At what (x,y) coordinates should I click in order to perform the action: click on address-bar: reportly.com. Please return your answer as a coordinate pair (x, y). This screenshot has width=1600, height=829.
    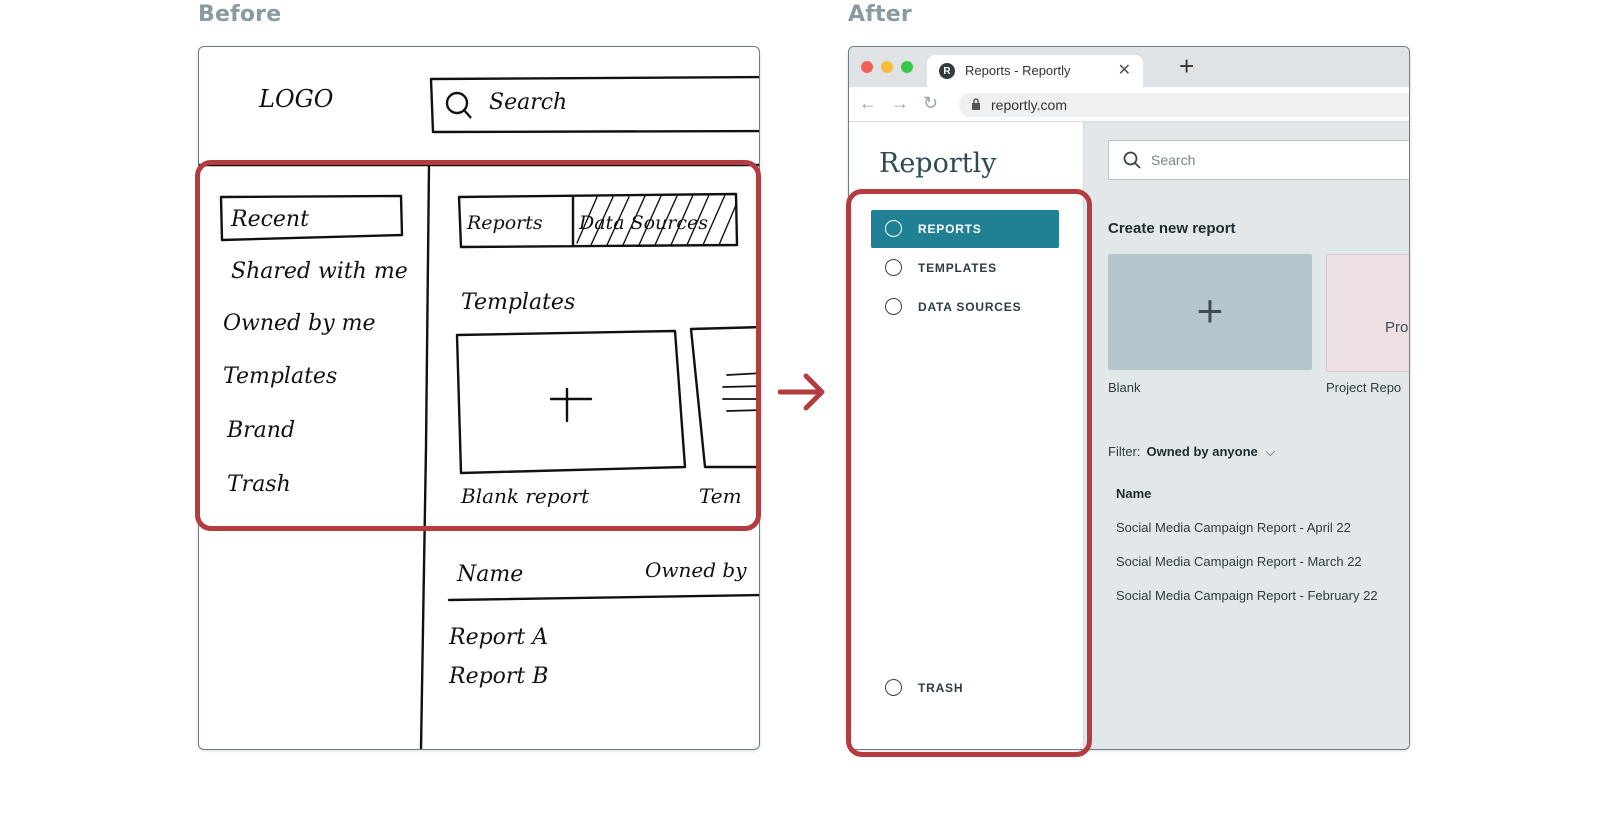
    Looking at the image, I should click on (1184, 105).